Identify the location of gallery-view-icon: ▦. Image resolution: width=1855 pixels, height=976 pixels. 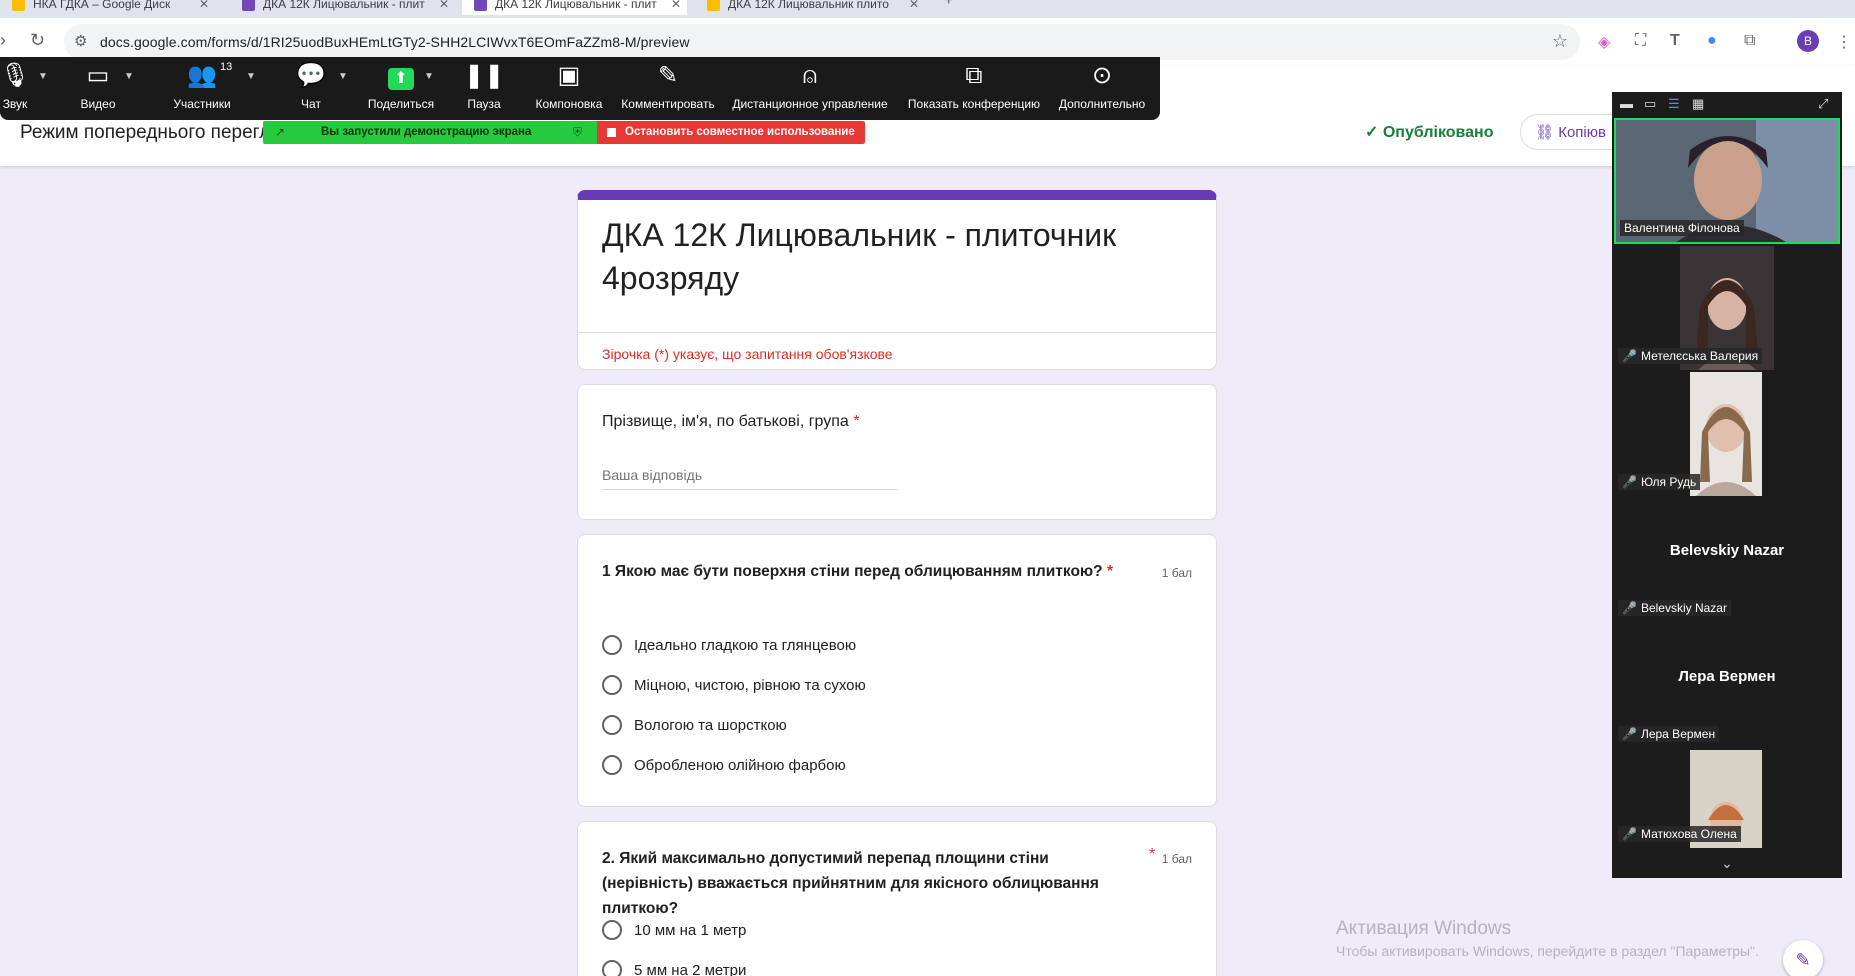
(1698, 104).